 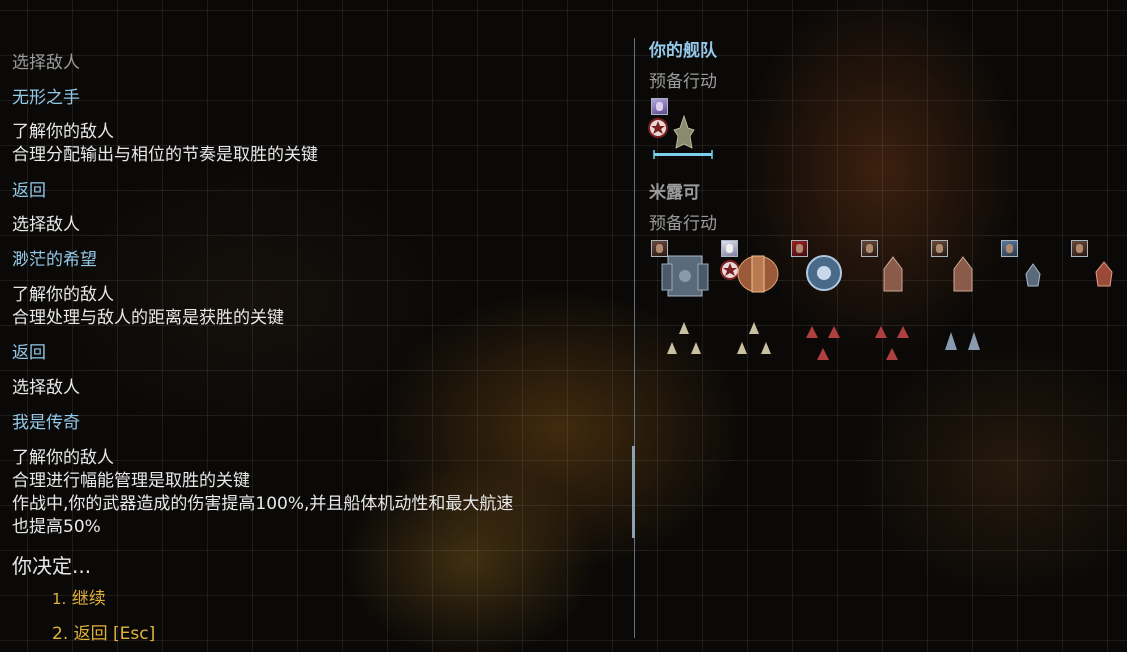 I want to click on player-flagship, so click(x=683, y=138).